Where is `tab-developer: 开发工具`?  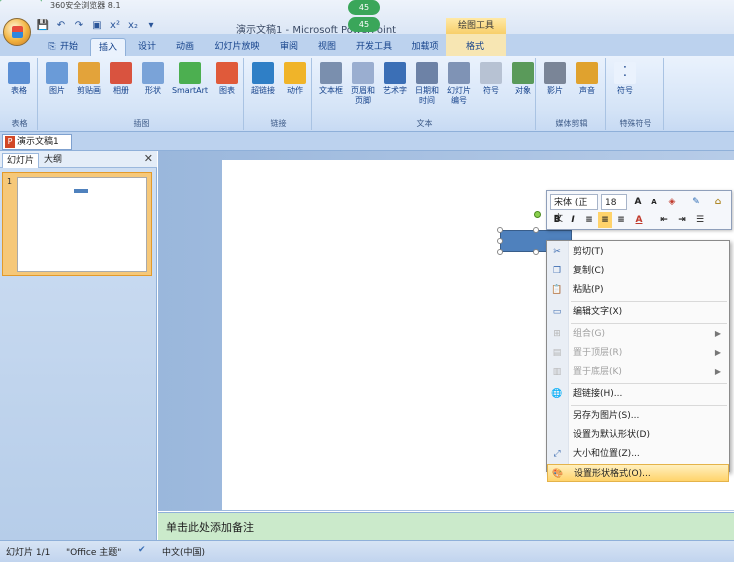
tab-developer: 开发工具 is located at coordinates (374, 47).